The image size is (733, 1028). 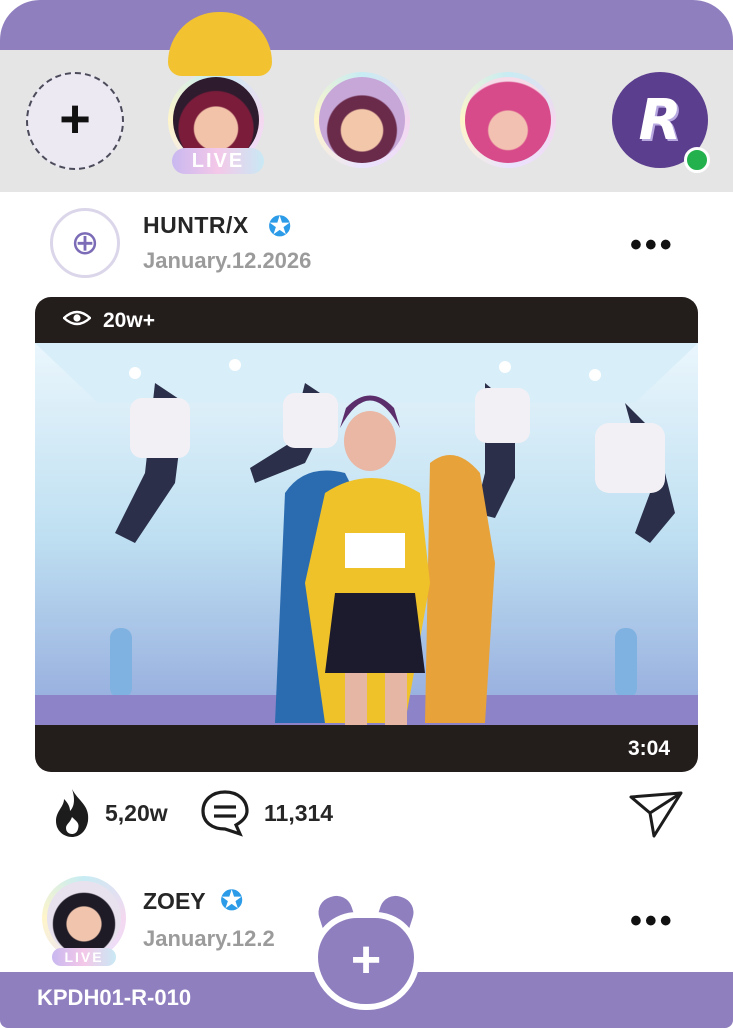 I want to click on author-name: HUNTR/X, so click(x=196, y=225).